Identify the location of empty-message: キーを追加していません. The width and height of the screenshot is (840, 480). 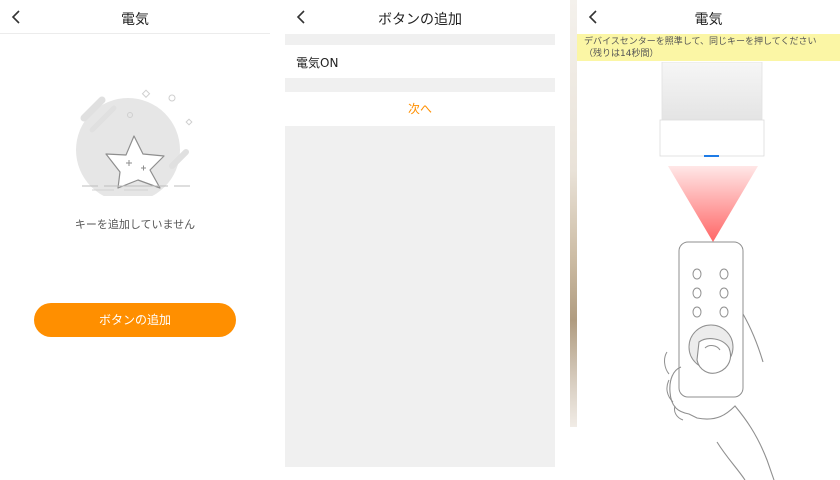
(135, 224).